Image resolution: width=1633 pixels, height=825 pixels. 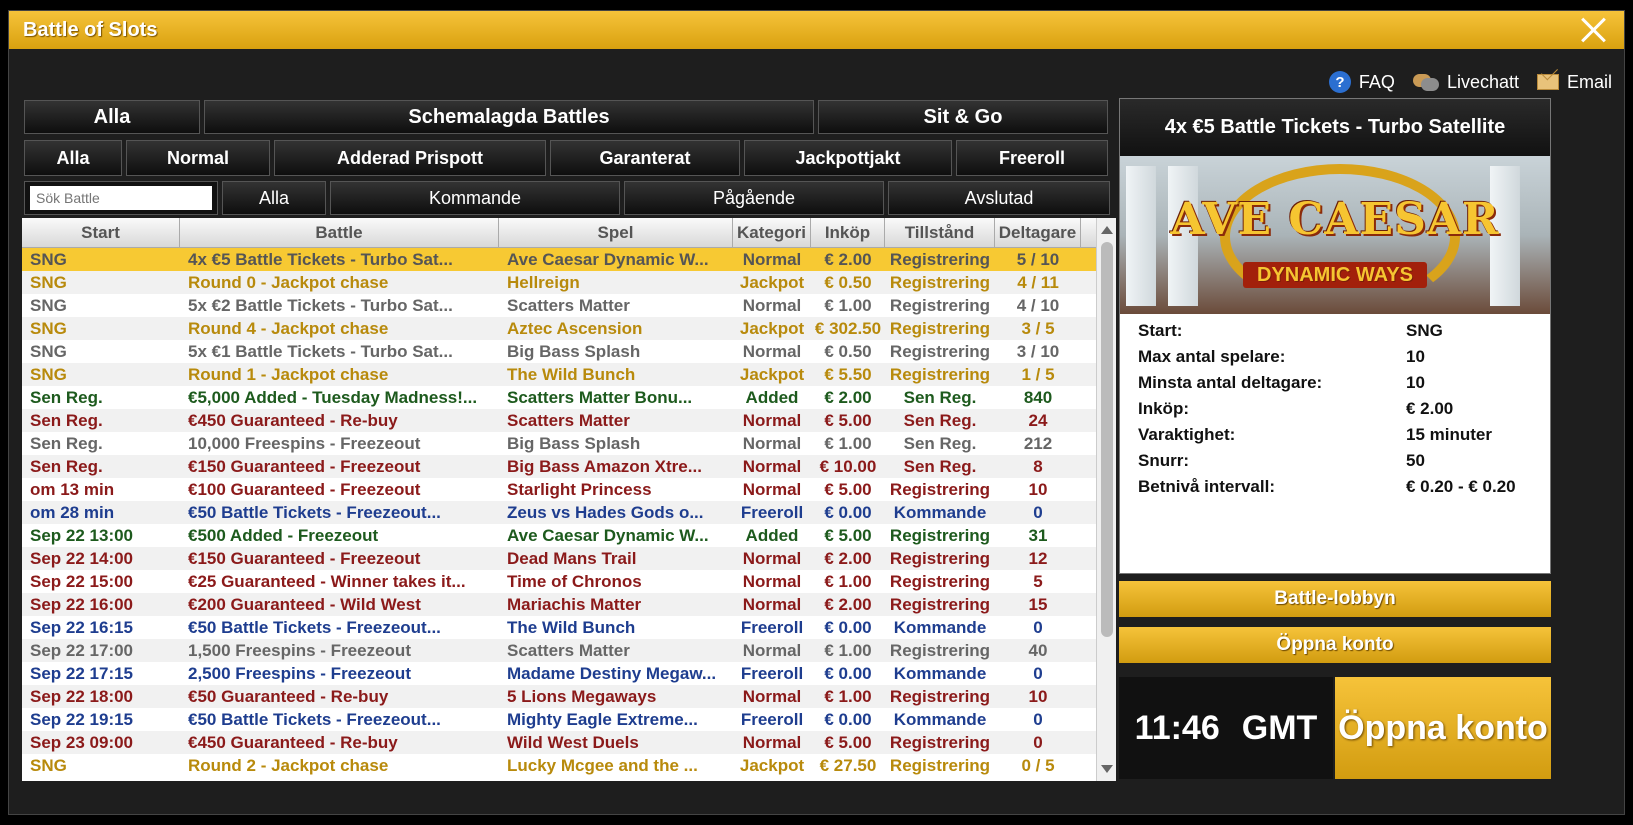 What do you see at coordinates (999, 198) in the screenshot?
I see `status-finished: Avslutad` at bounding box center [999, 198].